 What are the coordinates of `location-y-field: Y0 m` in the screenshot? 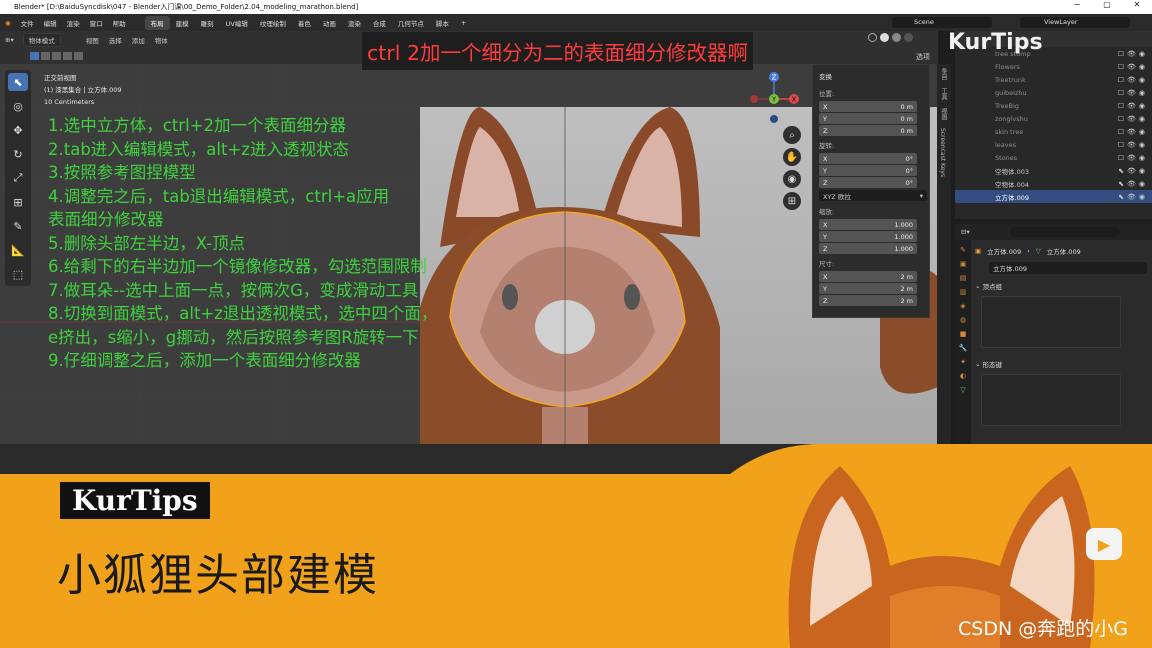 It's located at (868, 118).